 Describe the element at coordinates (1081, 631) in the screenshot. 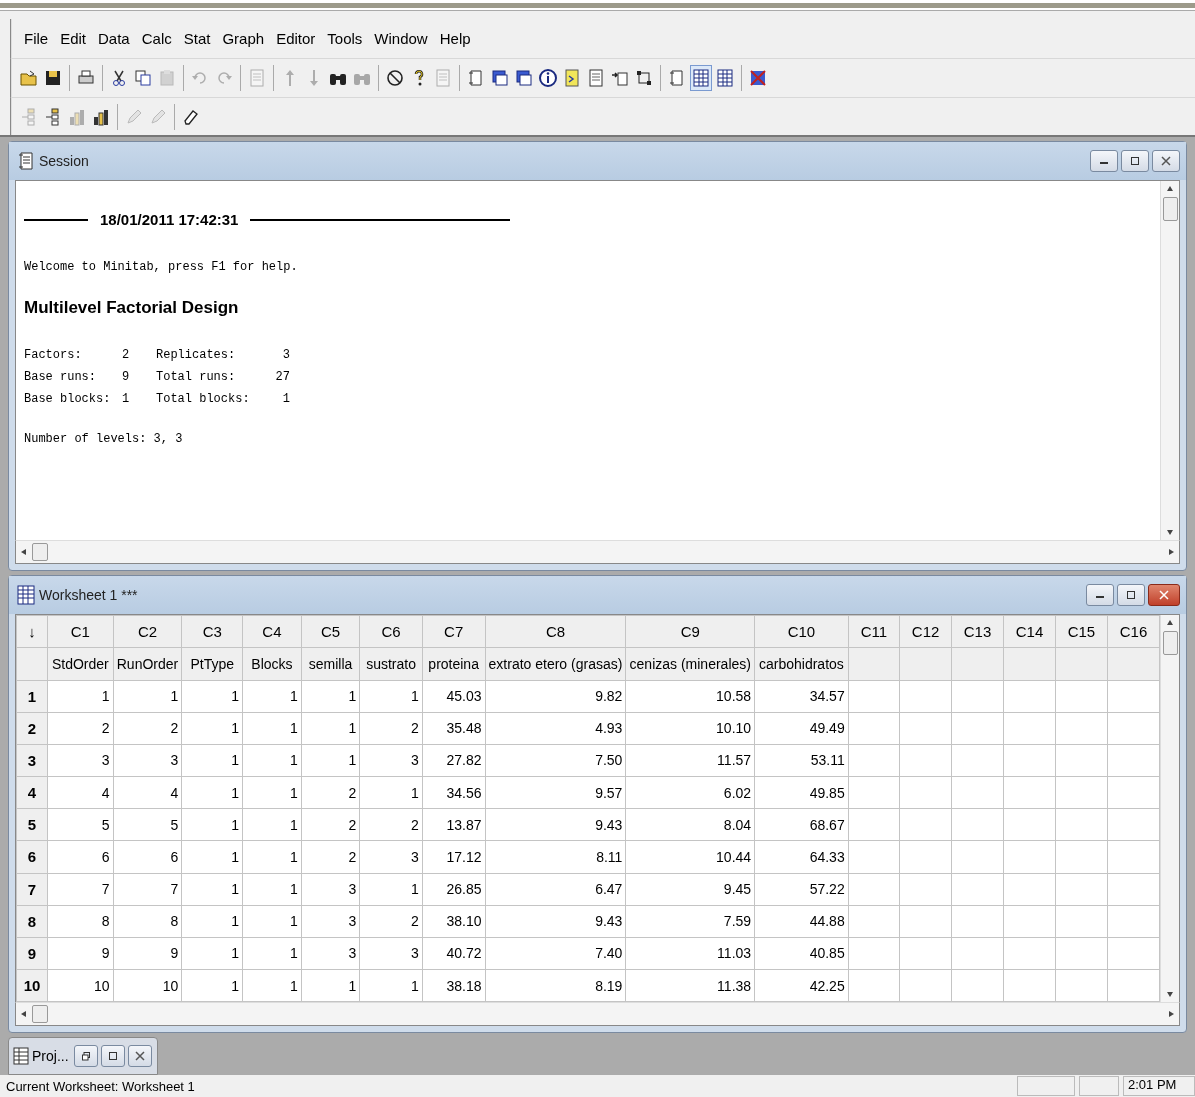

I see `column-header: C15` at that location.